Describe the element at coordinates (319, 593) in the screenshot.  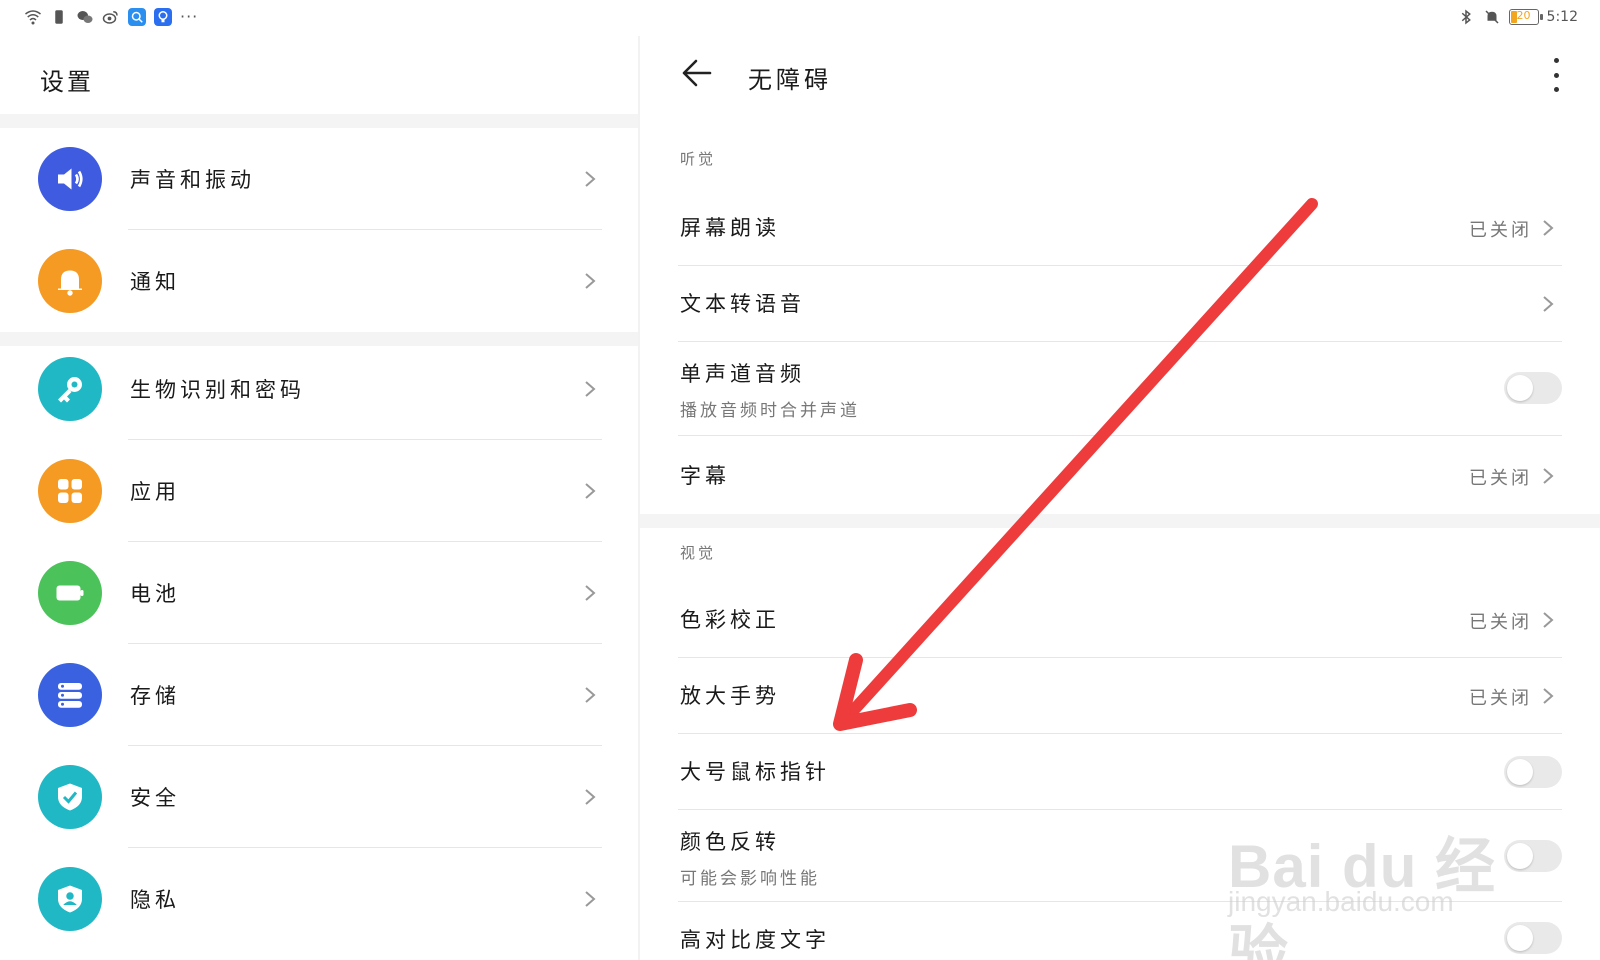
I see `settings-item-battery: 电池` at that location.